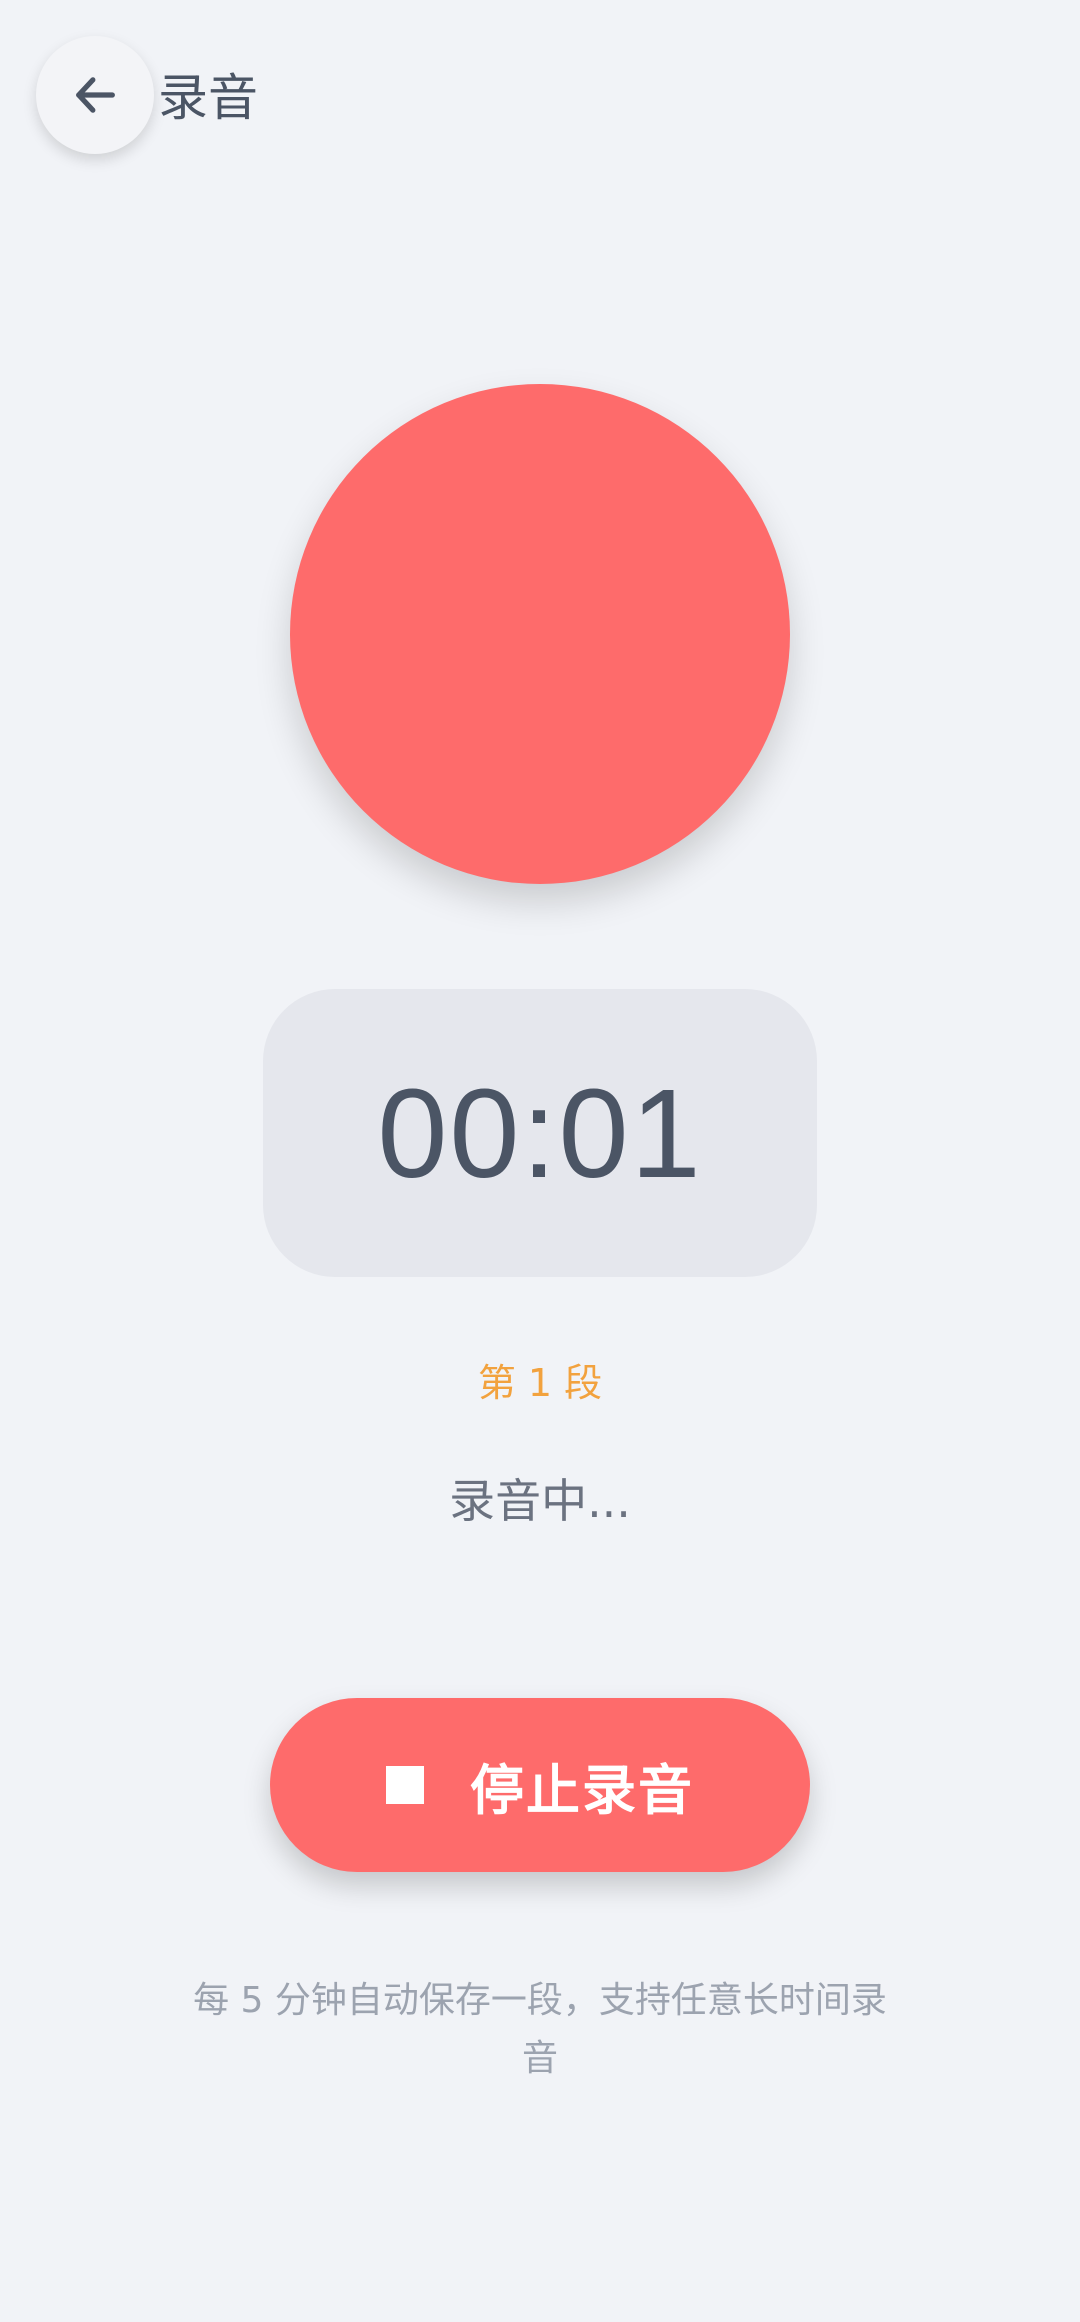 The image size is (1080, 2322). What do you see at coordinates (540, 1383) in the screenshot?
I see `segment-label: 第 1 段` at bounding box center [540, 1383].